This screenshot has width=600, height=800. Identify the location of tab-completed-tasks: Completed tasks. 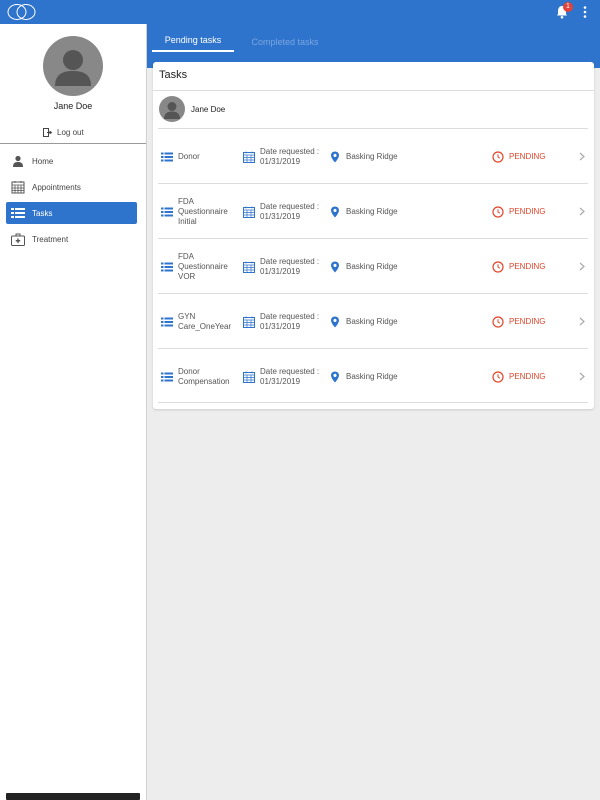
(285, 42).